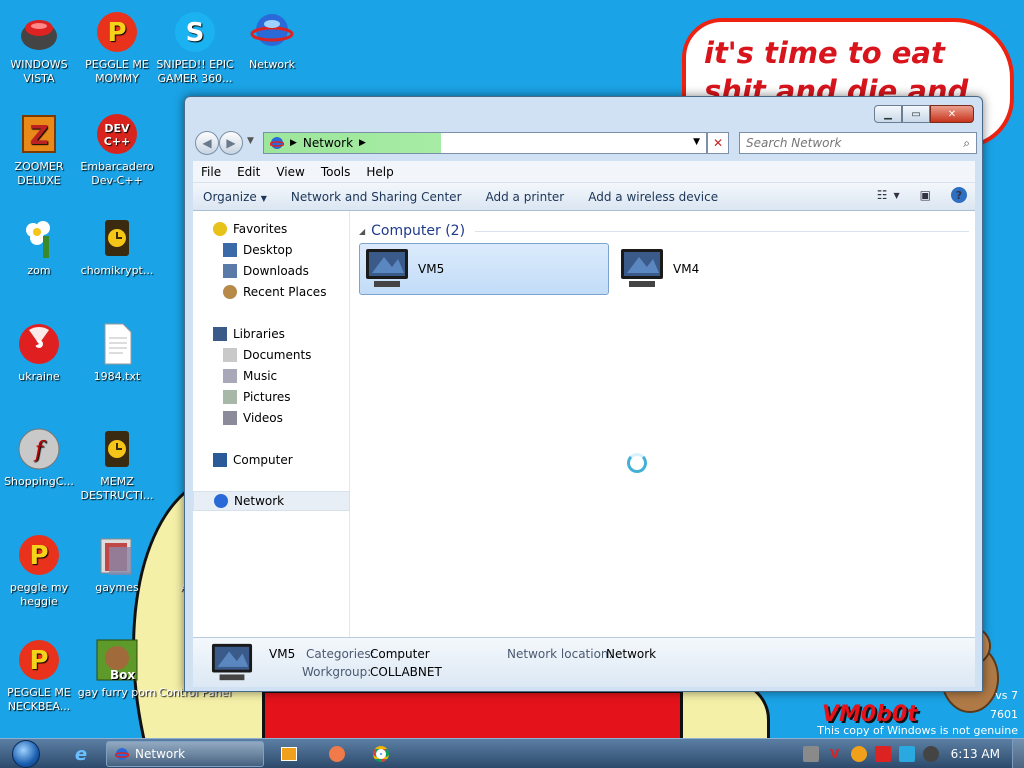 The height and width of the screenshot is (768, 1024). What do you see at coordinates (917, 730) in the screenshot?
I see `not-genuine-watermark: This copy of Windows is not genuine` at bounding box center [917, 730].